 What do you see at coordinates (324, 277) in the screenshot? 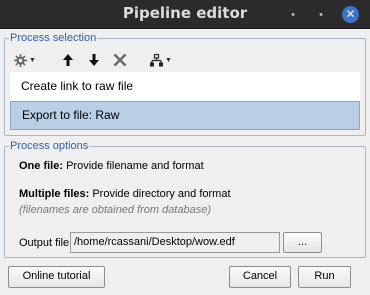
I see `run-button: Run` at bounding box center [324, 277].